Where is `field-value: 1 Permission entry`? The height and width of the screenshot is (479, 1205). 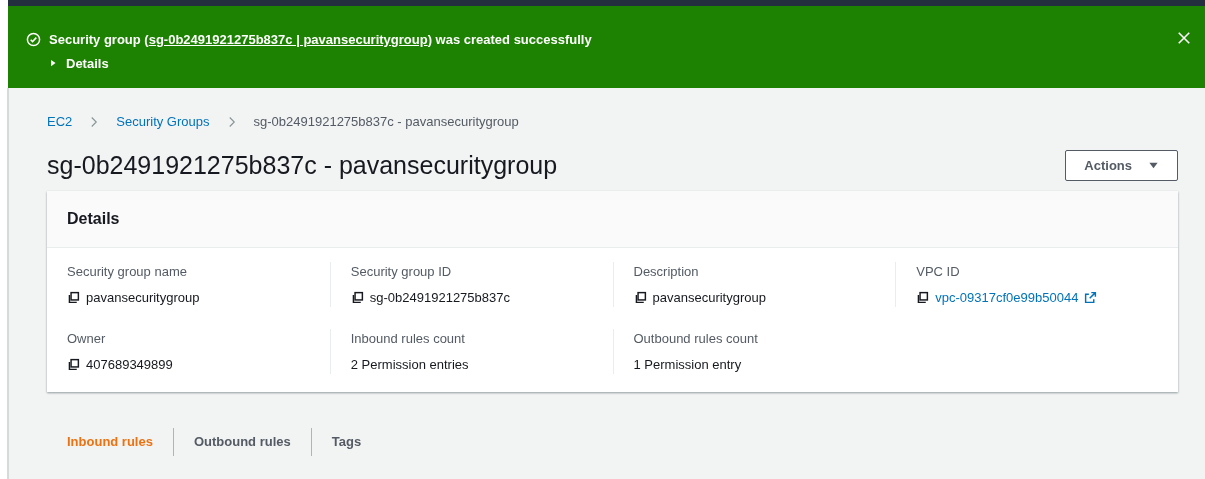
field-value: 1 Permission entry is located at coordinates (687, 364).